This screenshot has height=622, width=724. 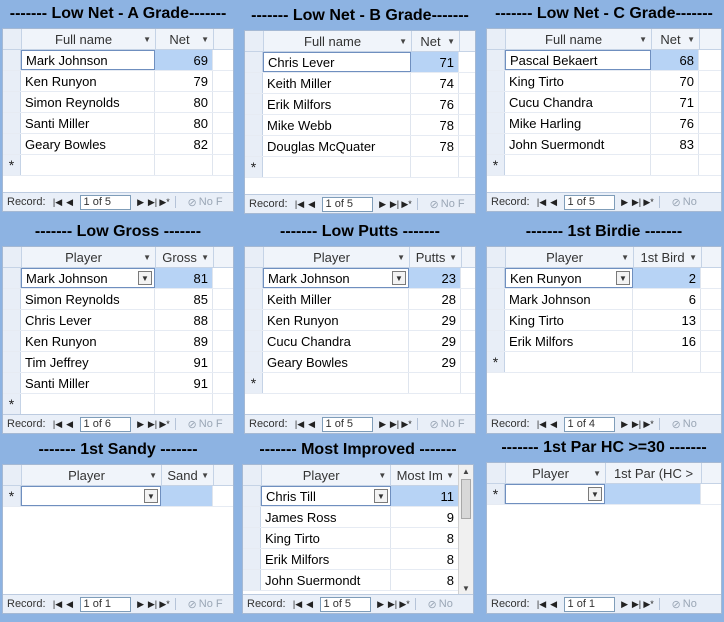 What do you see at coordinates (58, 424) in the screenshot?
I see `first-record-icon: |◀` at bounding box center [58, 424].